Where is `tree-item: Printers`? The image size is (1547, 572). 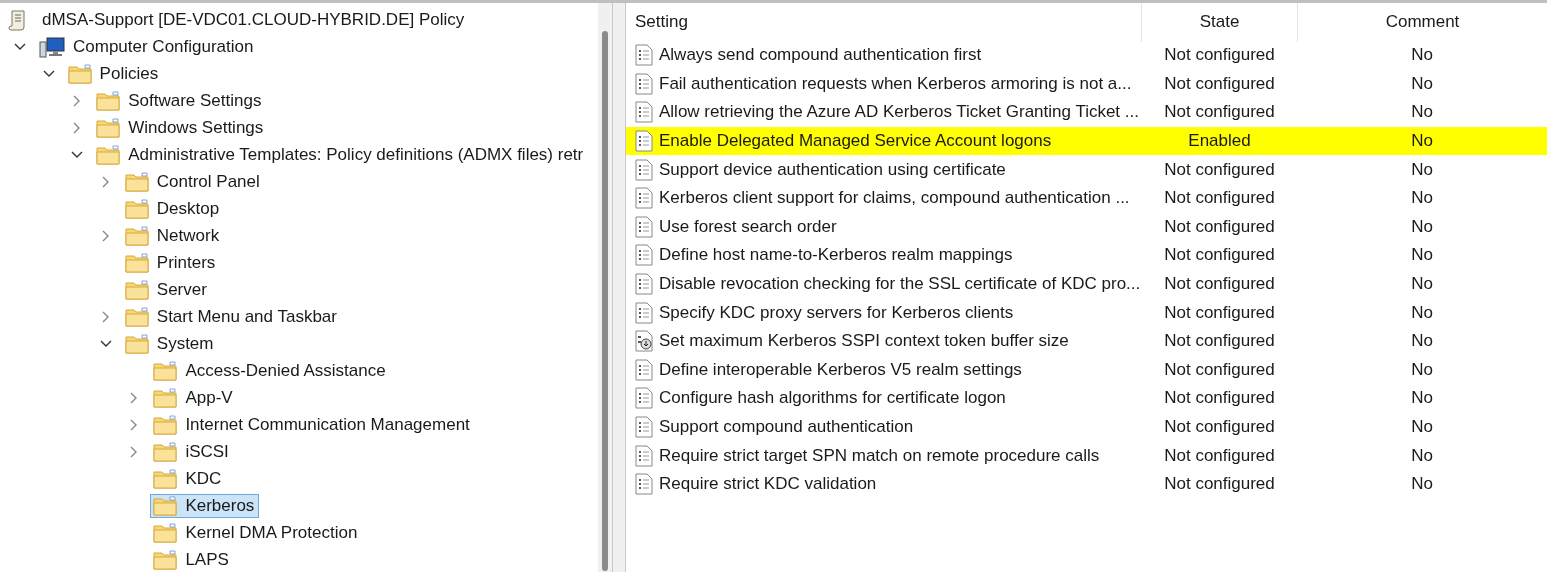
tree-item: Printers is located at coordinates (171, 262).